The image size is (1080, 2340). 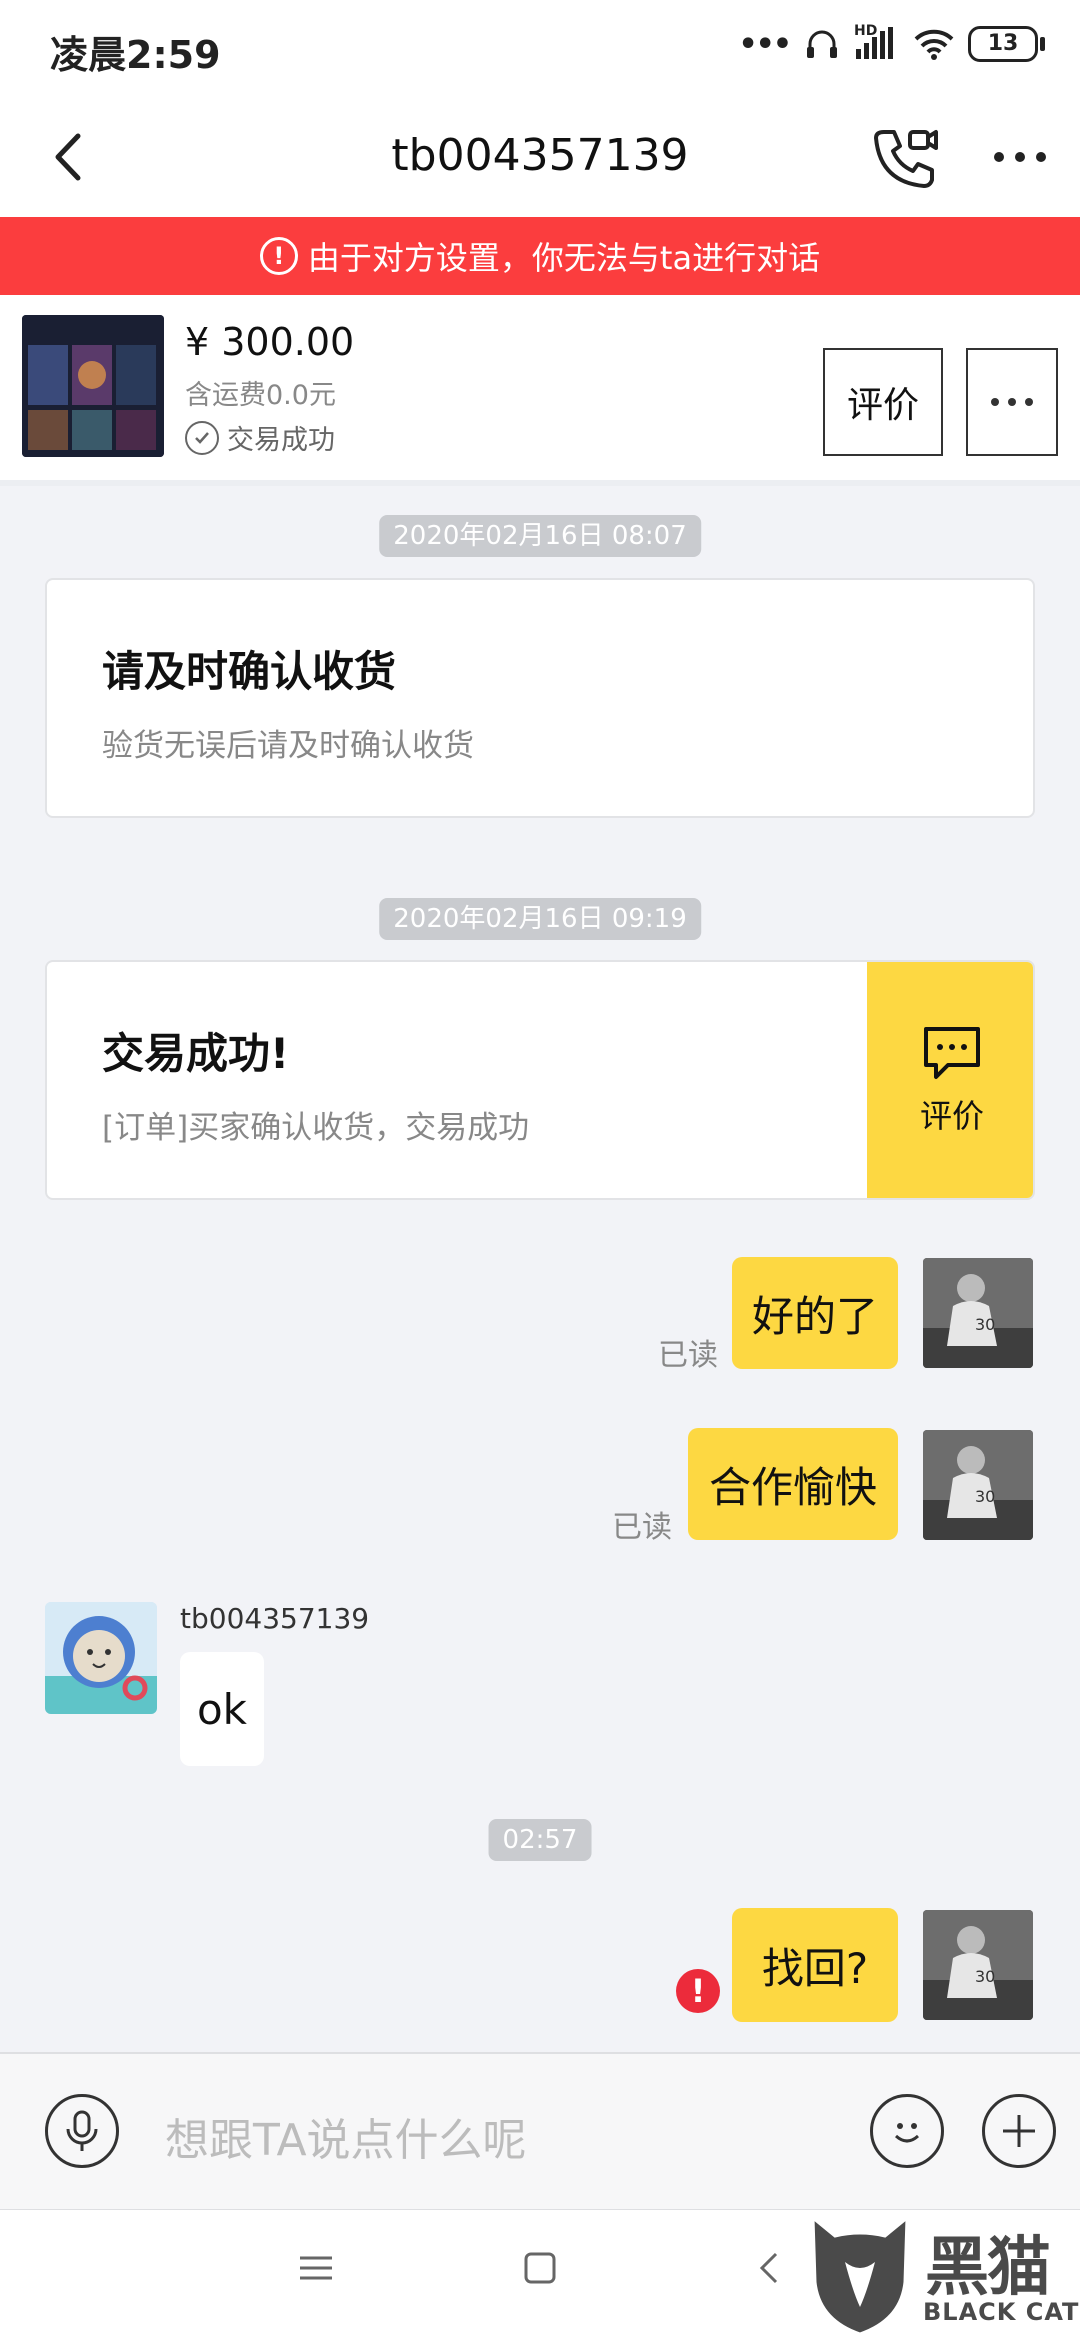 I want to click on trade-status-label: 交易成功, so click(x=281, y=440).